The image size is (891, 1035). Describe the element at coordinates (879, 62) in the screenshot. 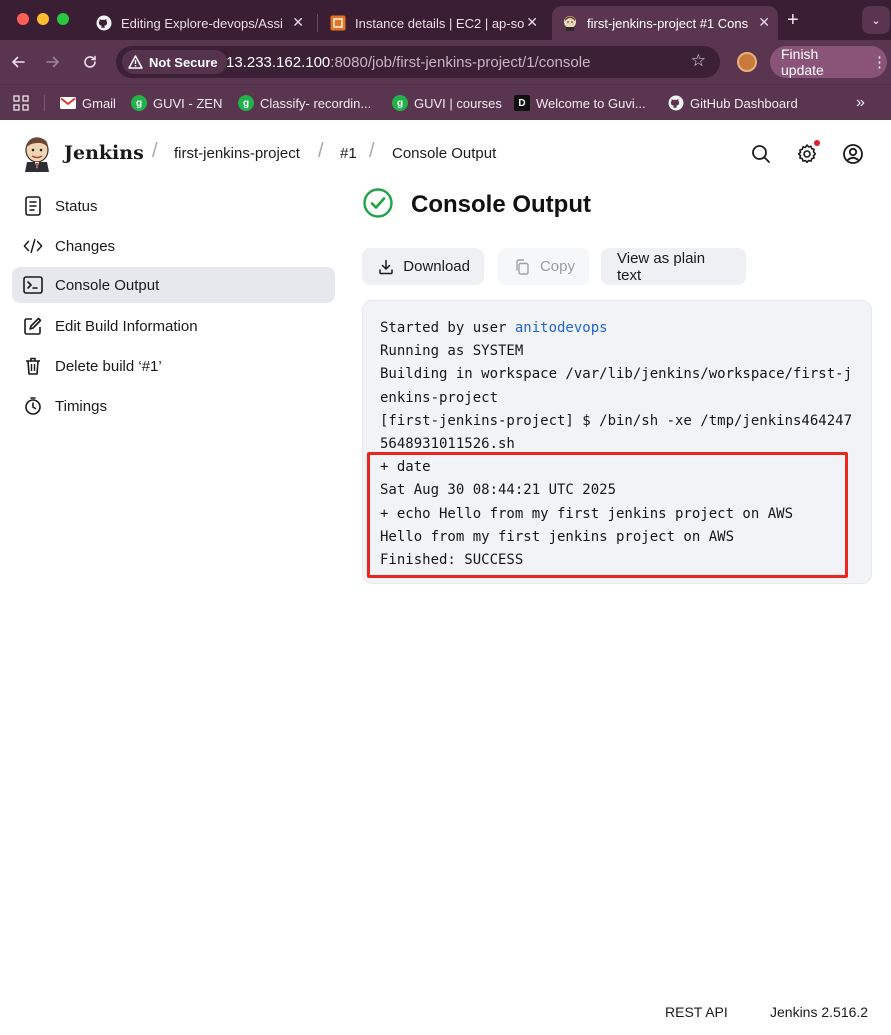

I see `more-vert-icon: ⋮` at that location.